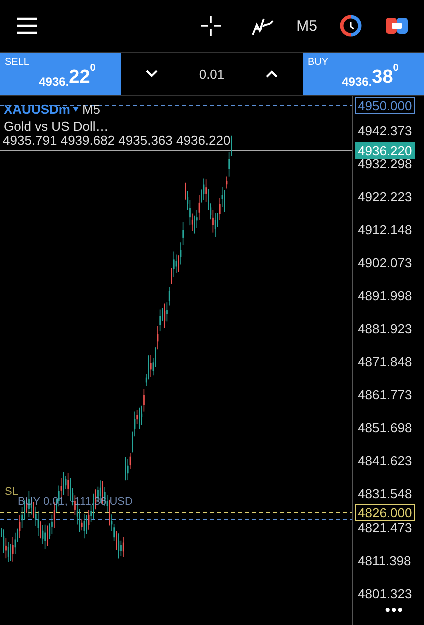 This screenshot has height=625, width=424. What do you see at coordinates (385, 151) in the screenshot?
I see `bid-price-label: 4936.220` at bounding box center [385, 151].